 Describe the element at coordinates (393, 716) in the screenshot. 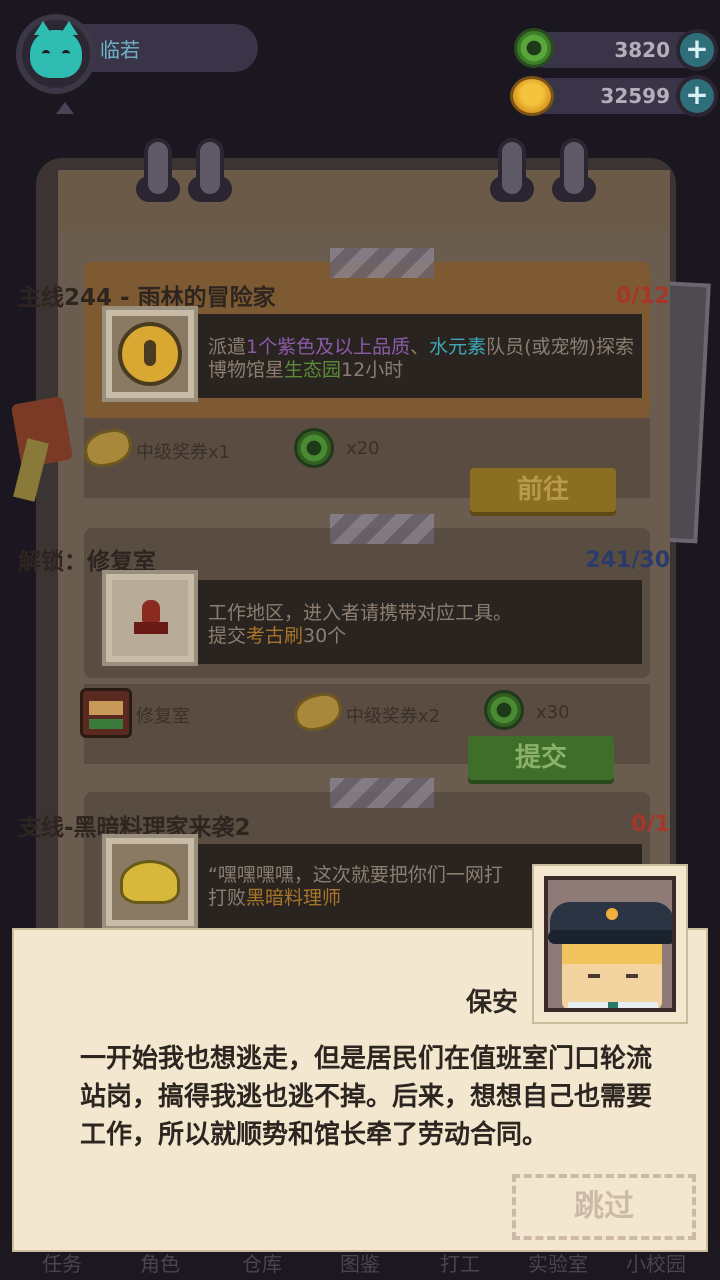

I see `reward-label: 中级奖券x2` at that location.